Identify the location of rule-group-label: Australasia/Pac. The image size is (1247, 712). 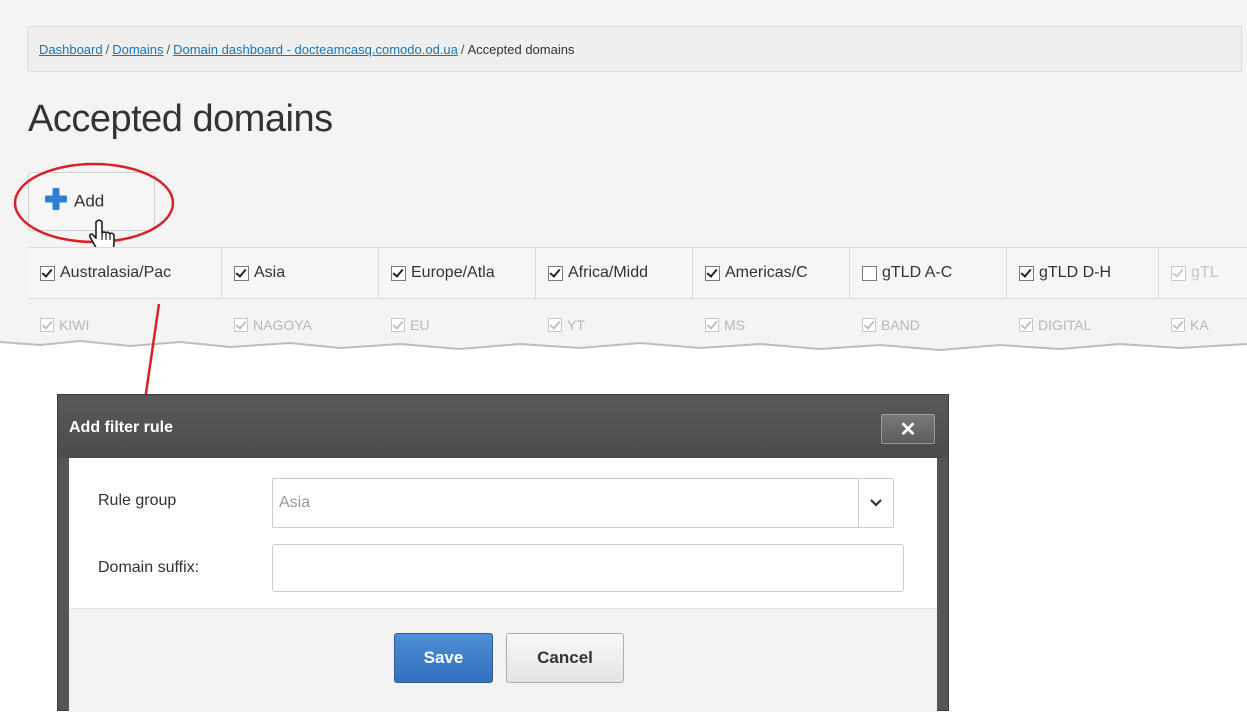
(116, 272).